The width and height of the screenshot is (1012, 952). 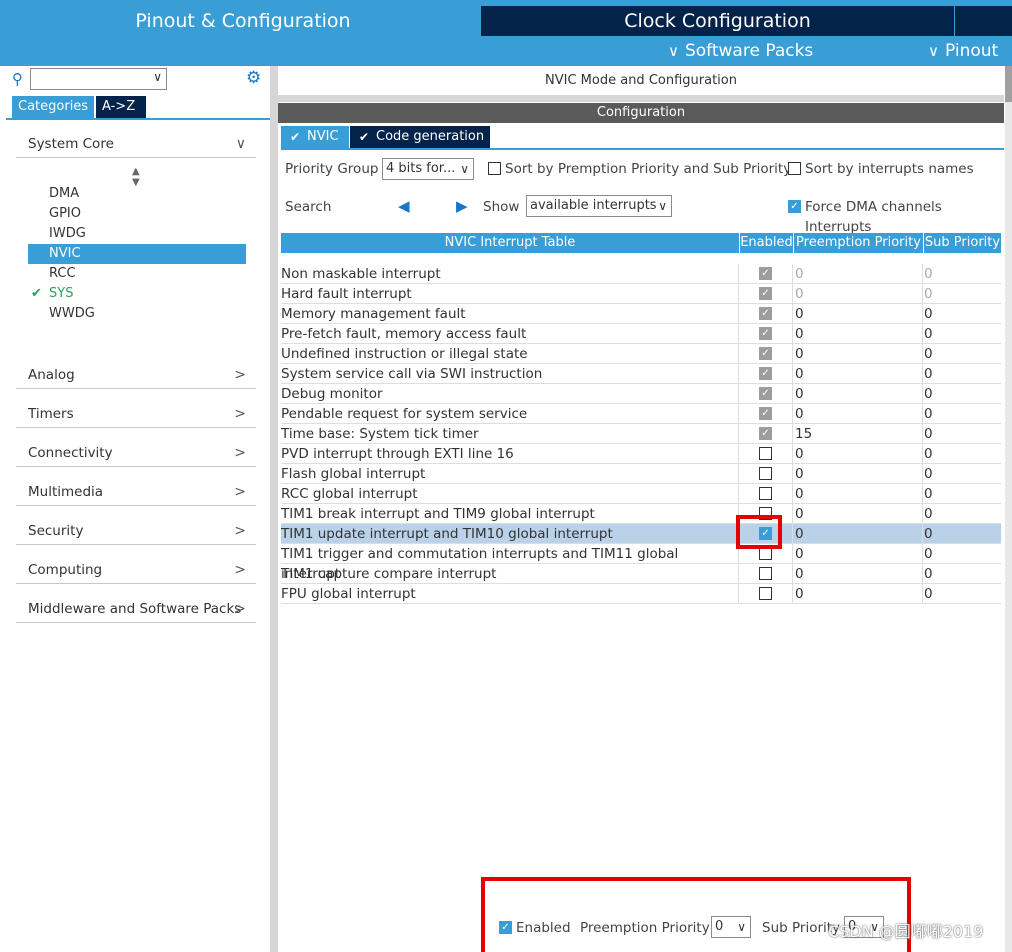 What do you see at coordinates (420, 137) in the screenshot?
I see `tab-code-generation: ✔ Code generation` at bounding box center [420, 137].